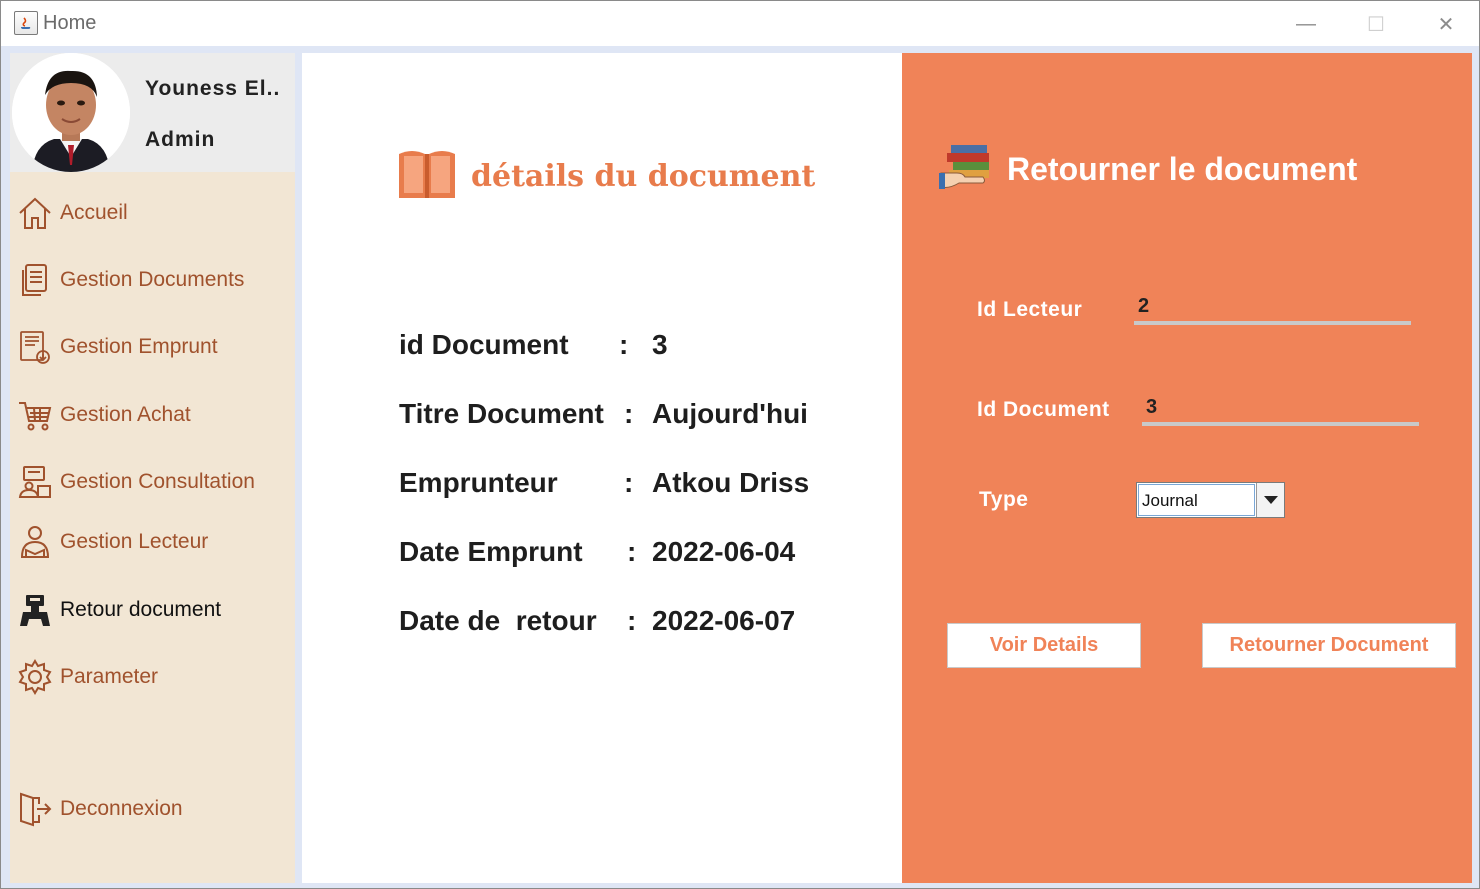  I want to click on sidebar-item-label: Gestion Lecteur, so click(134, 541).